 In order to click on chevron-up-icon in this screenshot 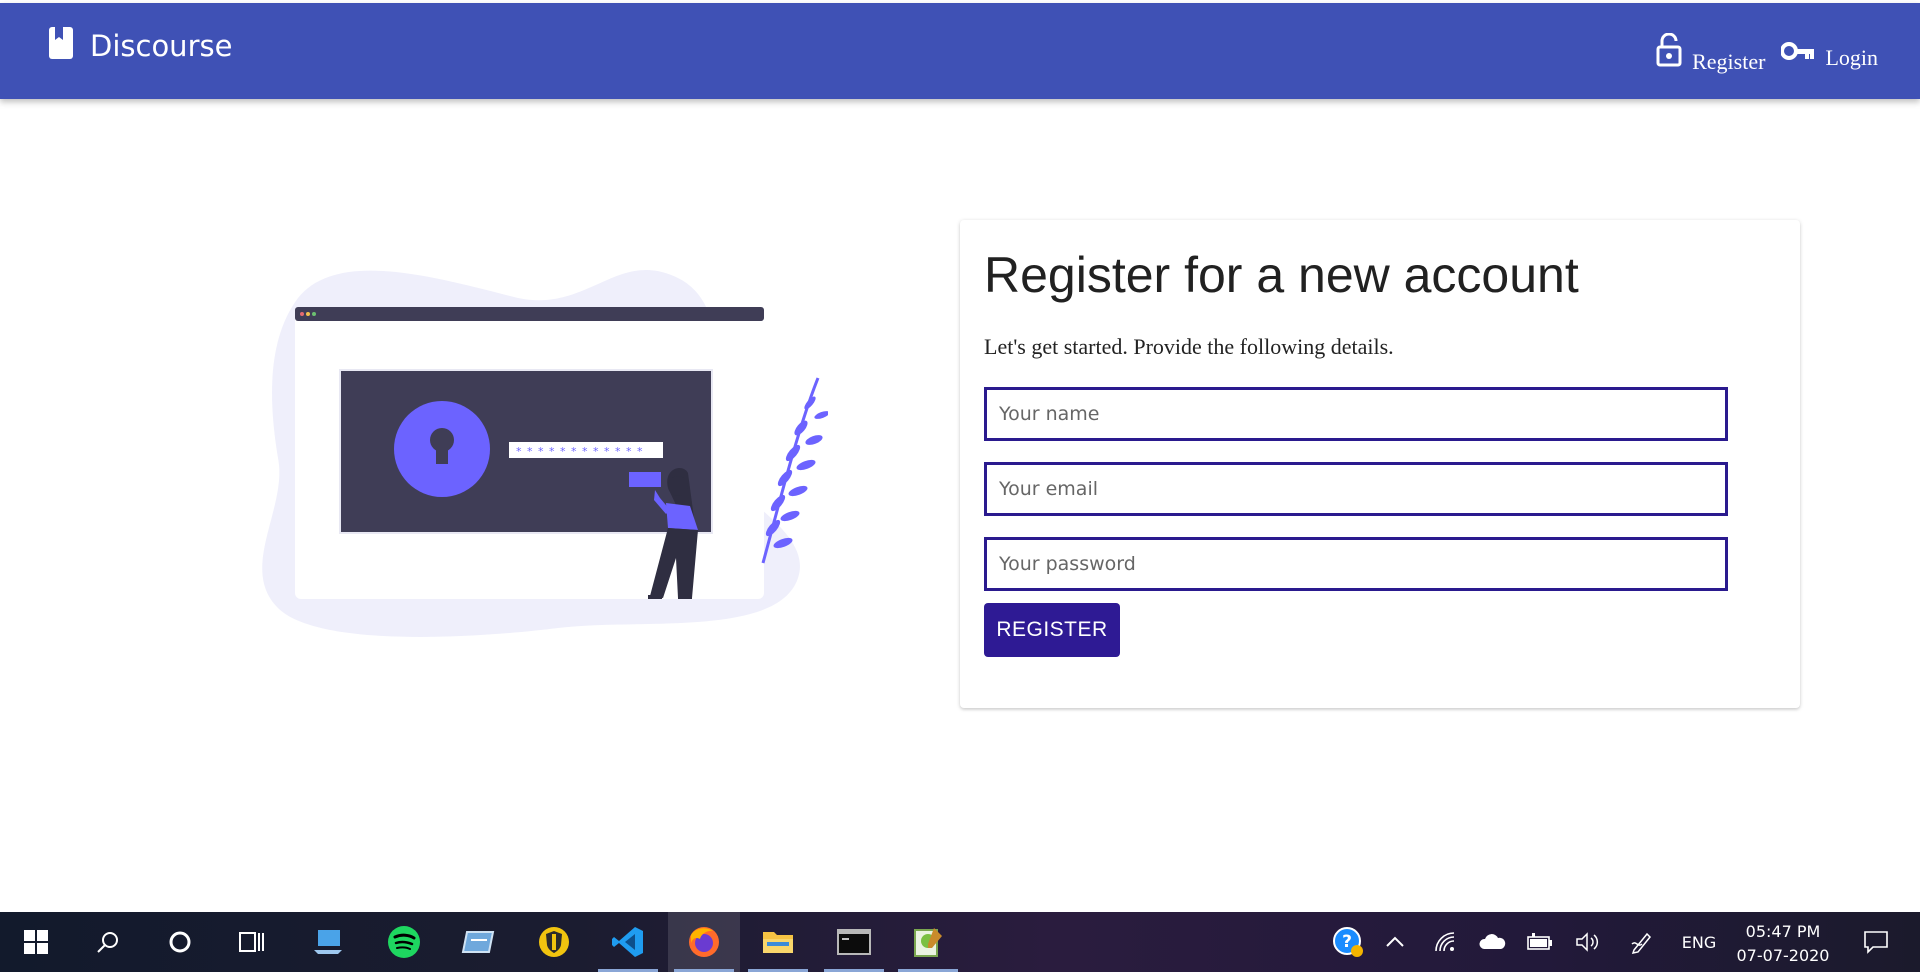, I will do `click(1395, 941)`.